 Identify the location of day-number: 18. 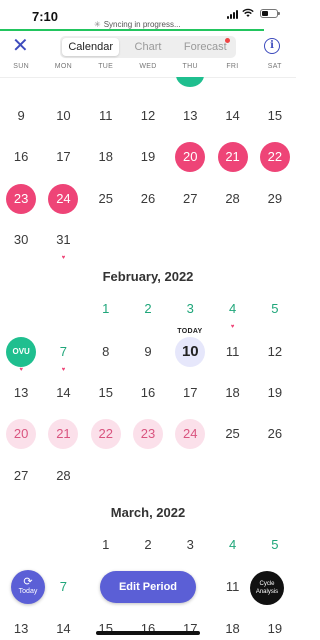
(232, 628).